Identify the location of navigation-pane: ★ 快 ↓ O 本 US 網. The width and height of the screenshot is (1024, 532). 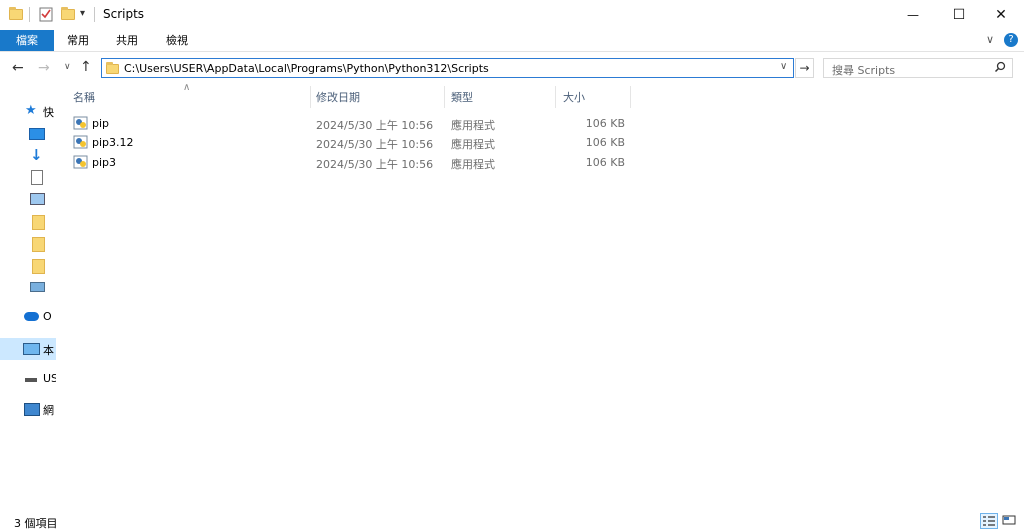
(28, 302).